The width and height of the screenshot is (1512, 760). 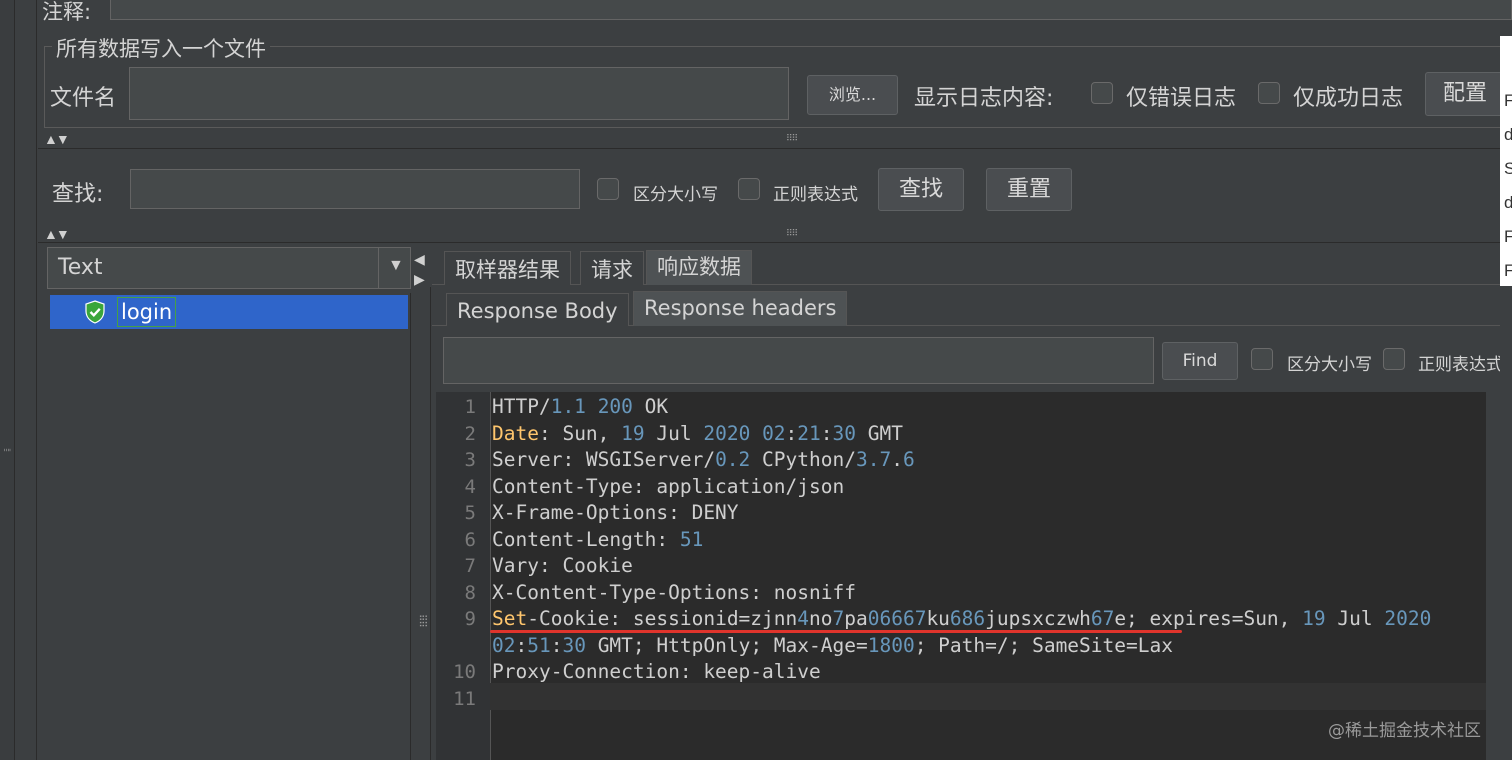 What do you see at coordinates (1181, 98) in the screenshot?
I see `errors-only-label: 仅错误日志` at bounding box center [1181, 98].